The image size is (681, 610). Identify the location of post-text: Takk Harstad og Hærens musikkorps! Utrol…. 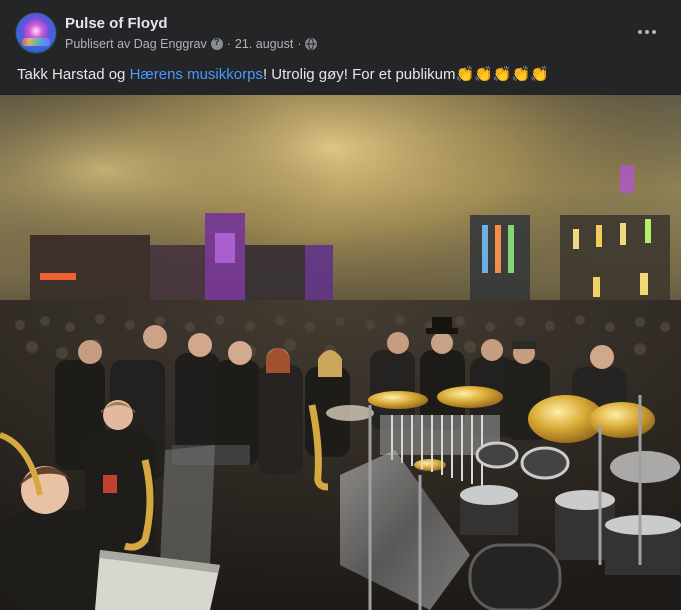
(342, 74).